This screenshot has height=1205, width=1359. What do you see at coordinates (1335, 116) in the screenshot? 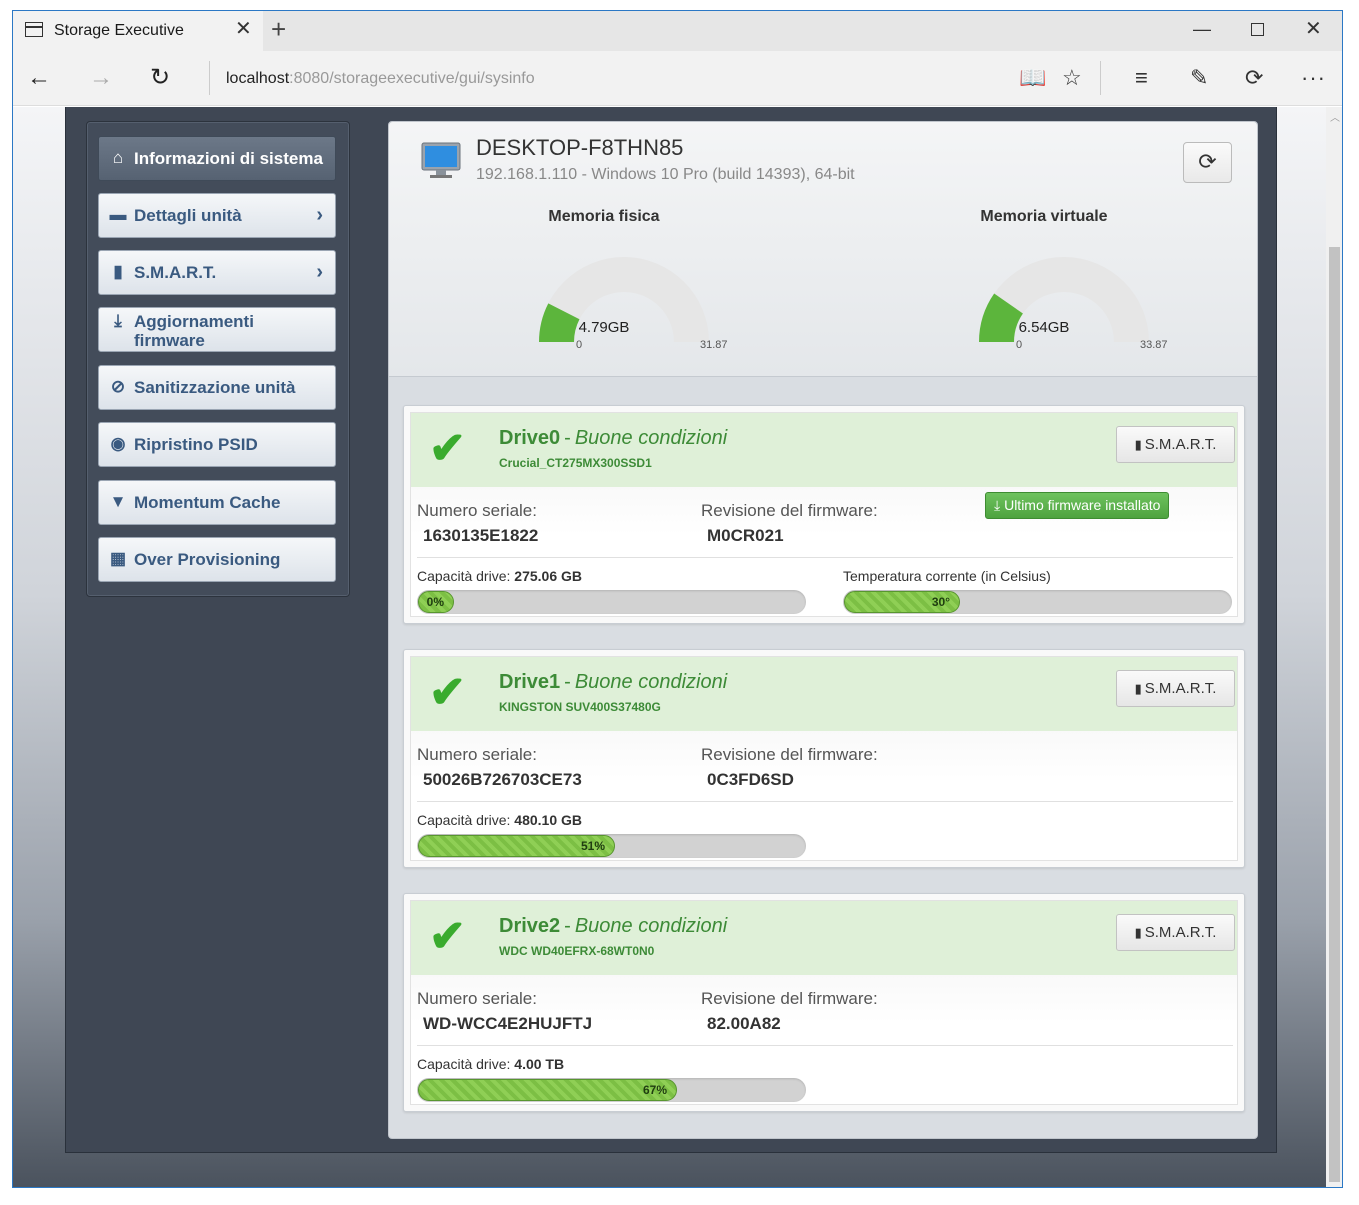
I see `scroll-up-icon: ︿` at bounding box center [1335, 116].